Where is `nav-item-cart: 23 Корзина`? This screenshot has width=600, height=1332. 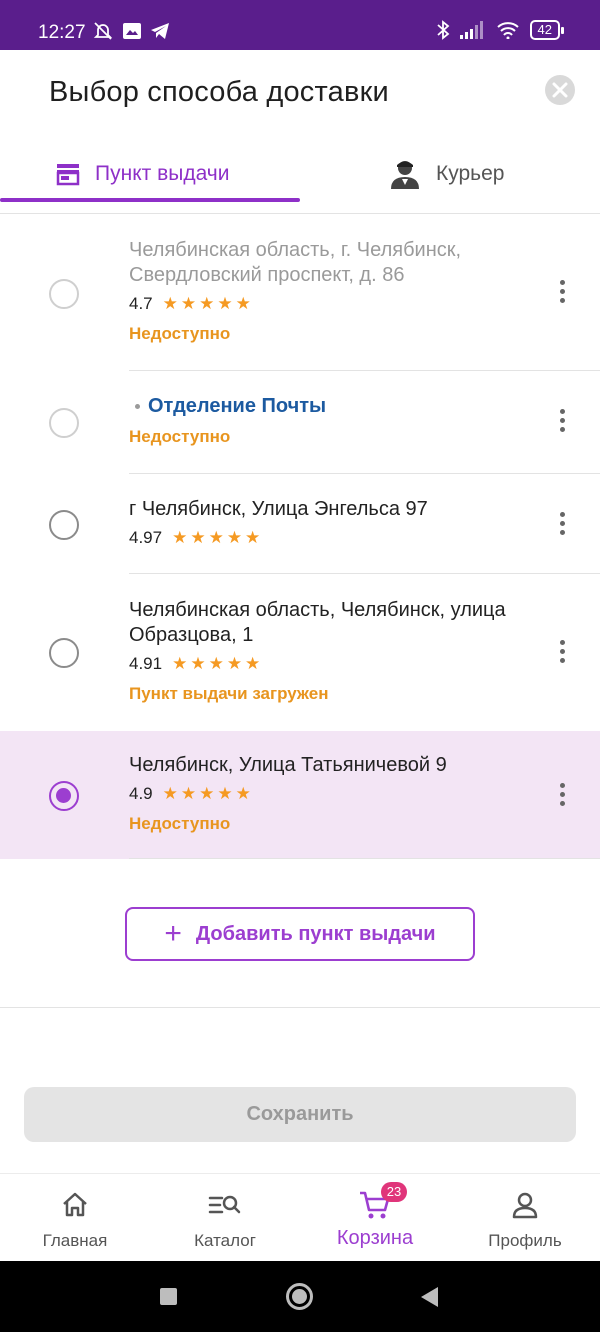 nav-item-cart: 23 Корзина is located at coordinates (375, 1218).